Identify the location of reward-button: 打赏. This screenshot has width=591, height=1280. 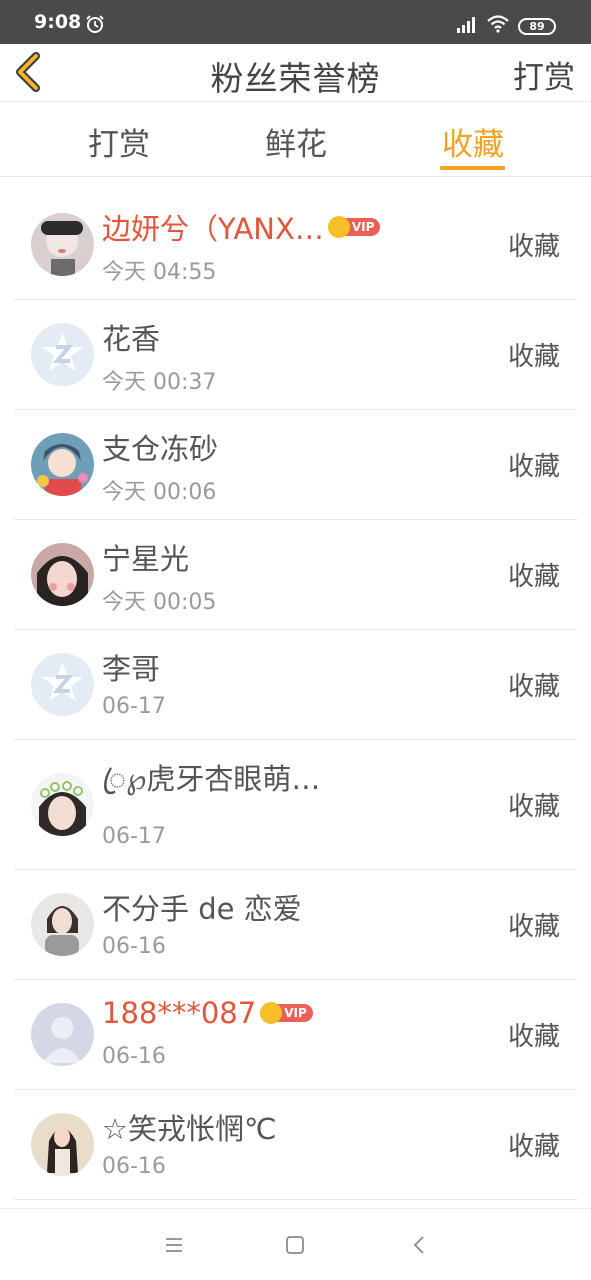
(544, 74).